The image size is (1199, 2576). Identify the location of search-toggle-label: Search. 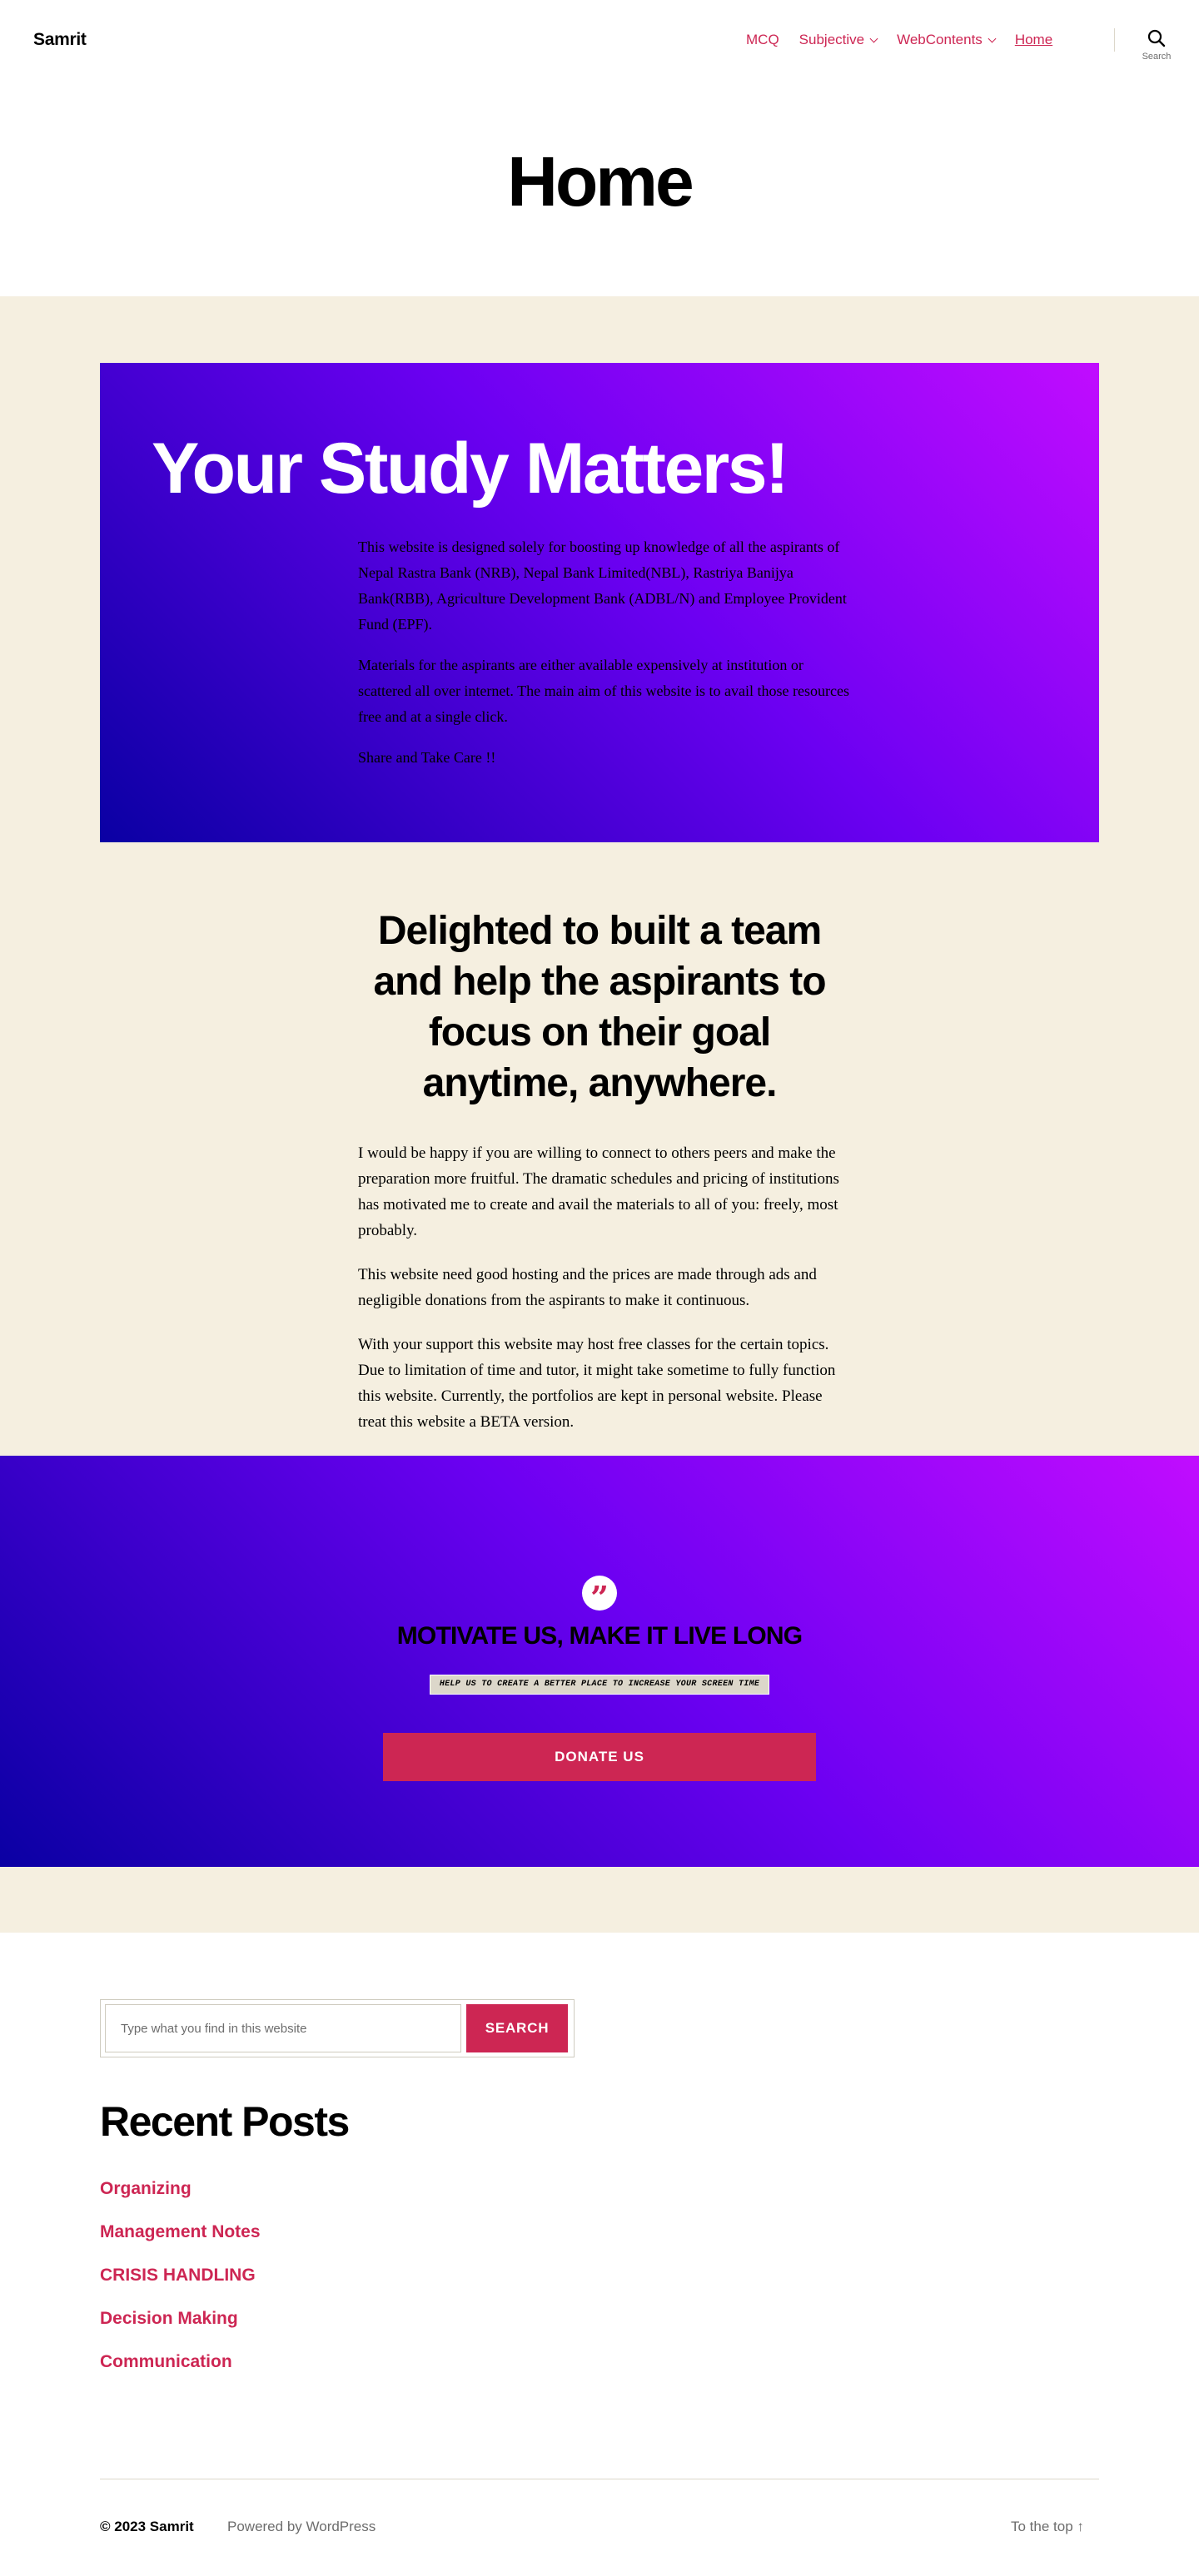
(1157, 57).